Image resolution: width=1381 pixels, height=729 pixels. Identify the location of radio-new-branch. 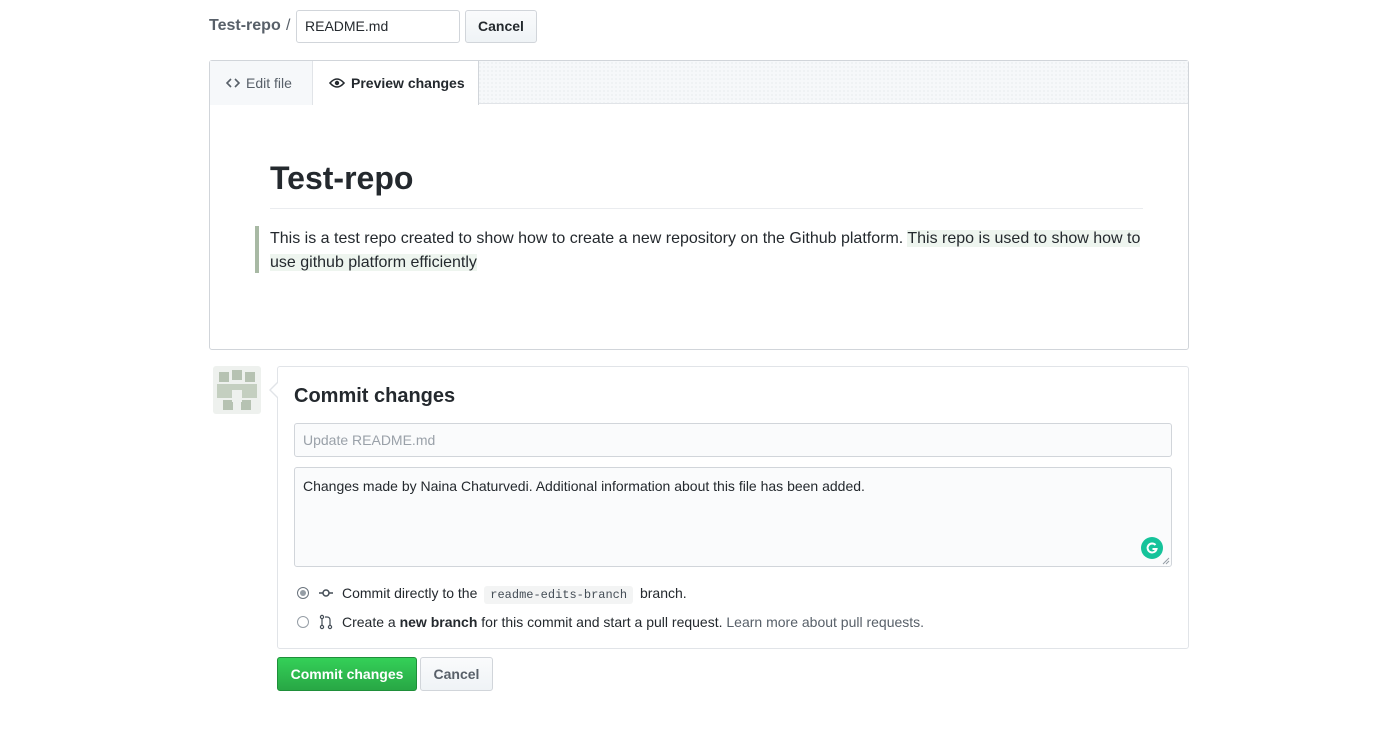
(303, 622).